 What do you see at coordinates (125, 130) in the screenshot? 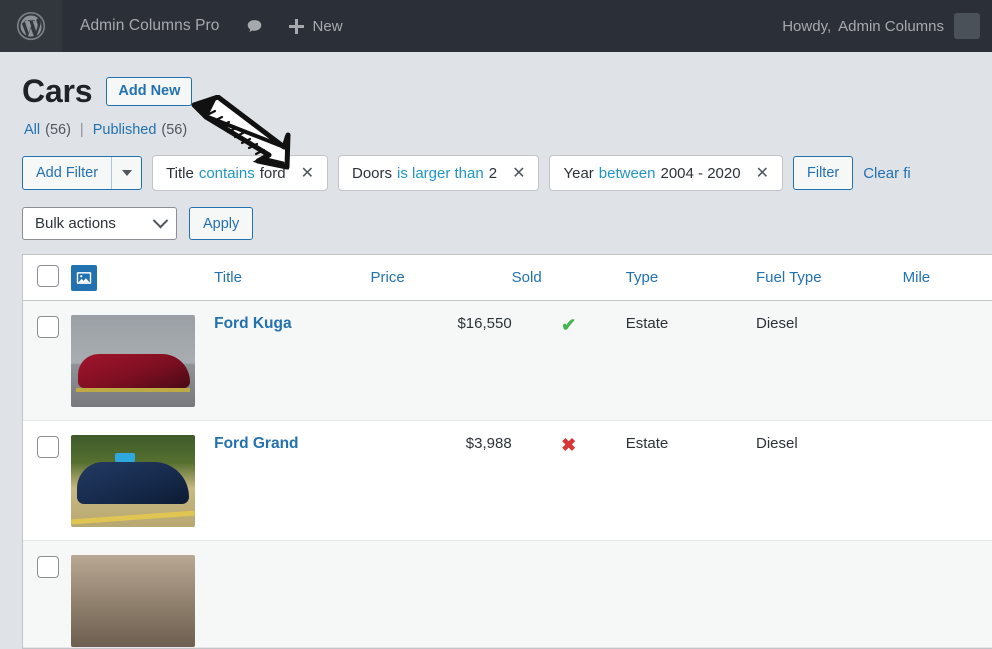
I see `view-published-link: Published` at bounding box center [125, 130].